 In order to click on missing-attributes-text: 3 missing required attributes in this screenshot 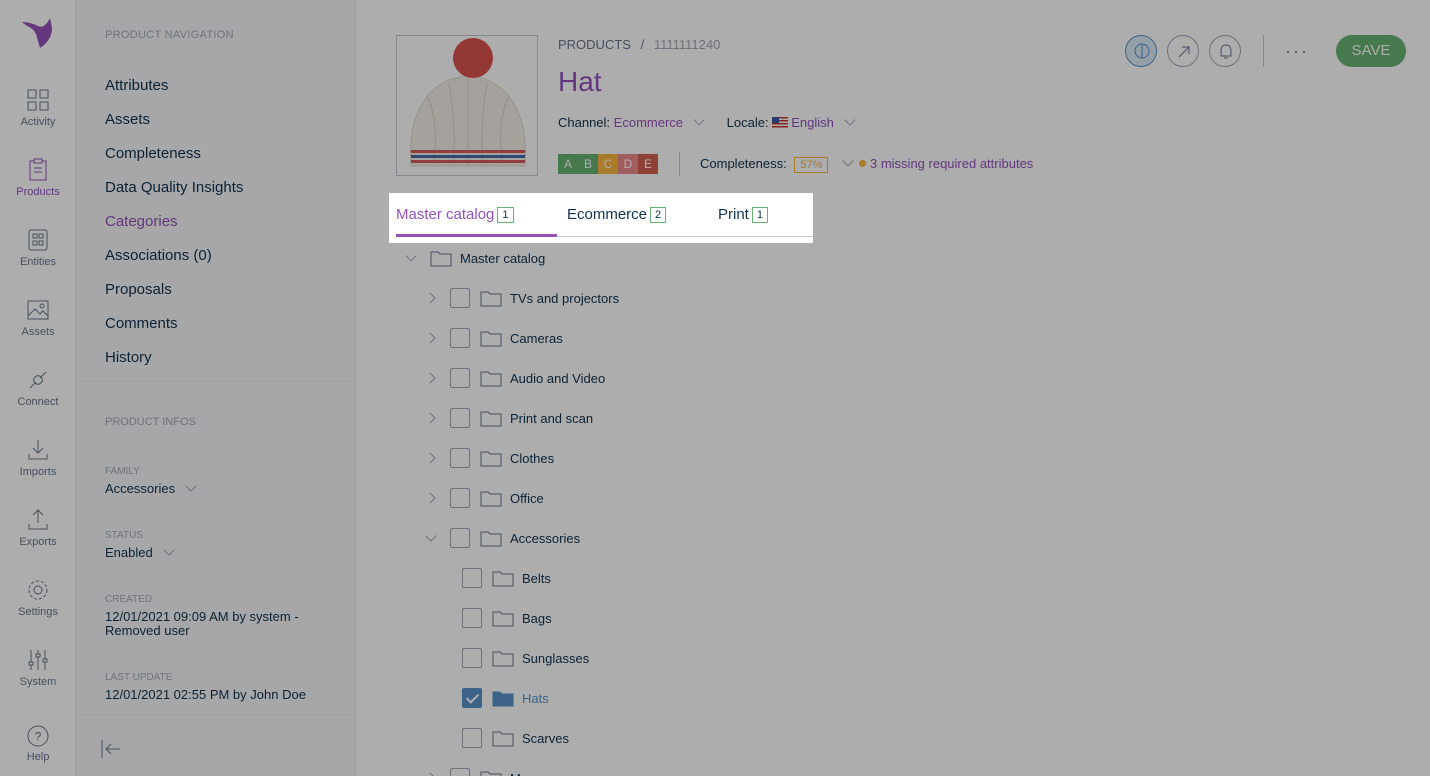, I will do `click(952, 163)`.